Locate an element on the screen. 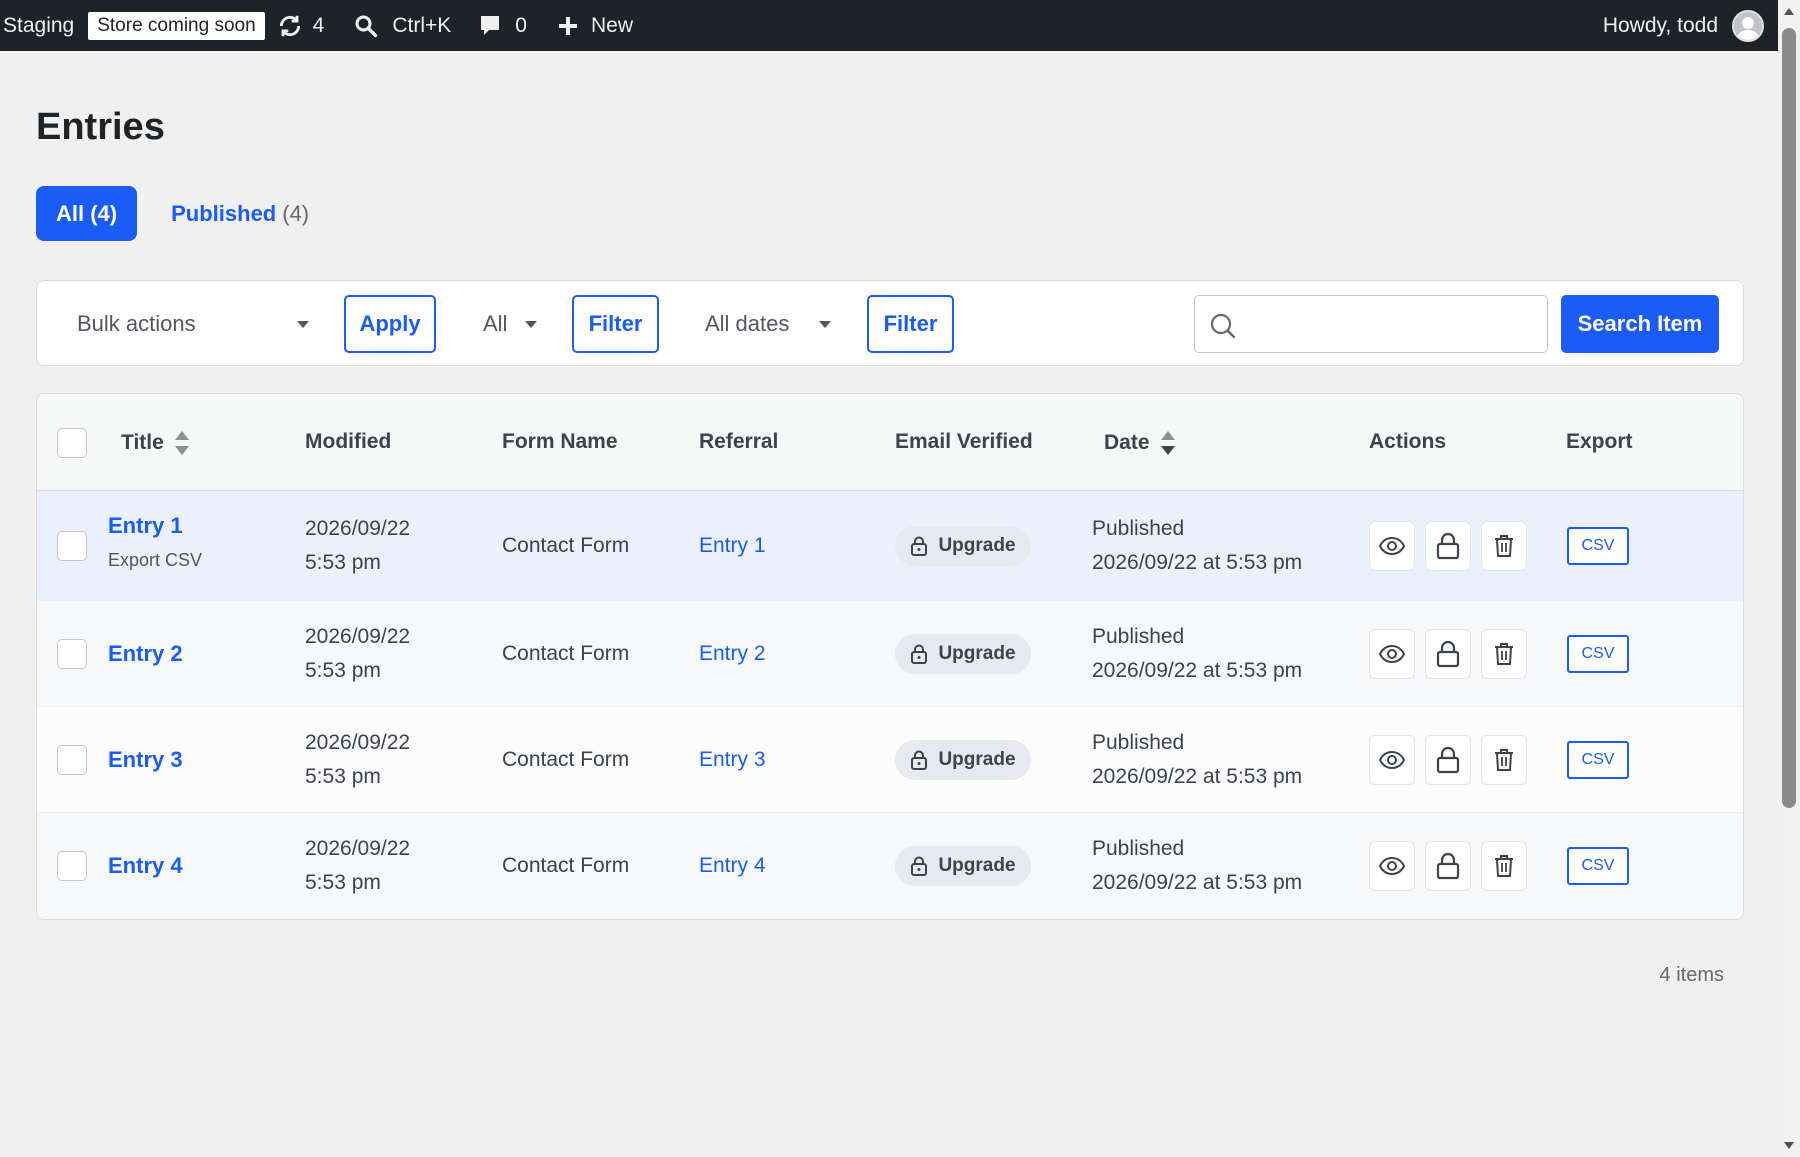  form-filter-label: All is located at coordinates (495, 323).